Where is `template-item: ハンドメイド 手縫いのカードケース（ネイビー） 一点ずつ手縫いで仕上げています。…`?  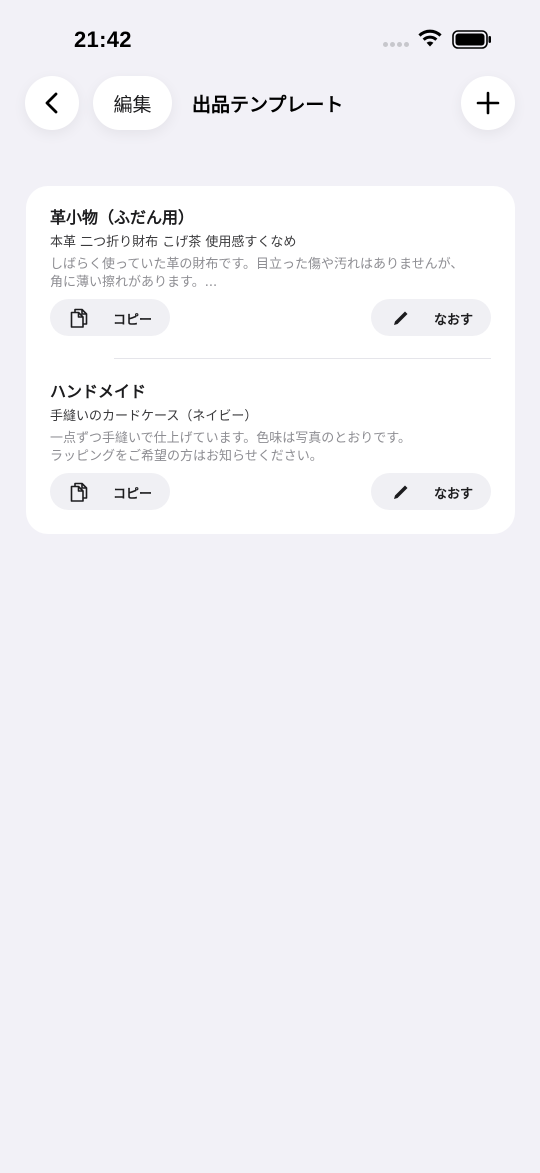
template-item: ハンドメイド 手縫いのカードケース（ネイビー） 一点ずつ手縫いで仕上げています。… is located at coordinates (270, 446).